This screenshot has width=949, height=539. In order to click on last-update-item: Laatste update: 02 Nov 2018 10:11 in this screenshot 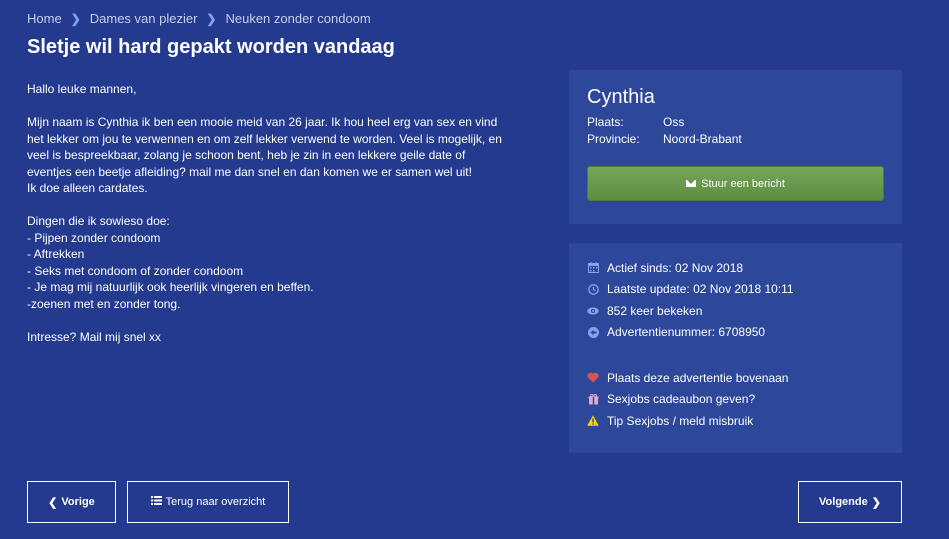, I will do `click(690, 290)`.